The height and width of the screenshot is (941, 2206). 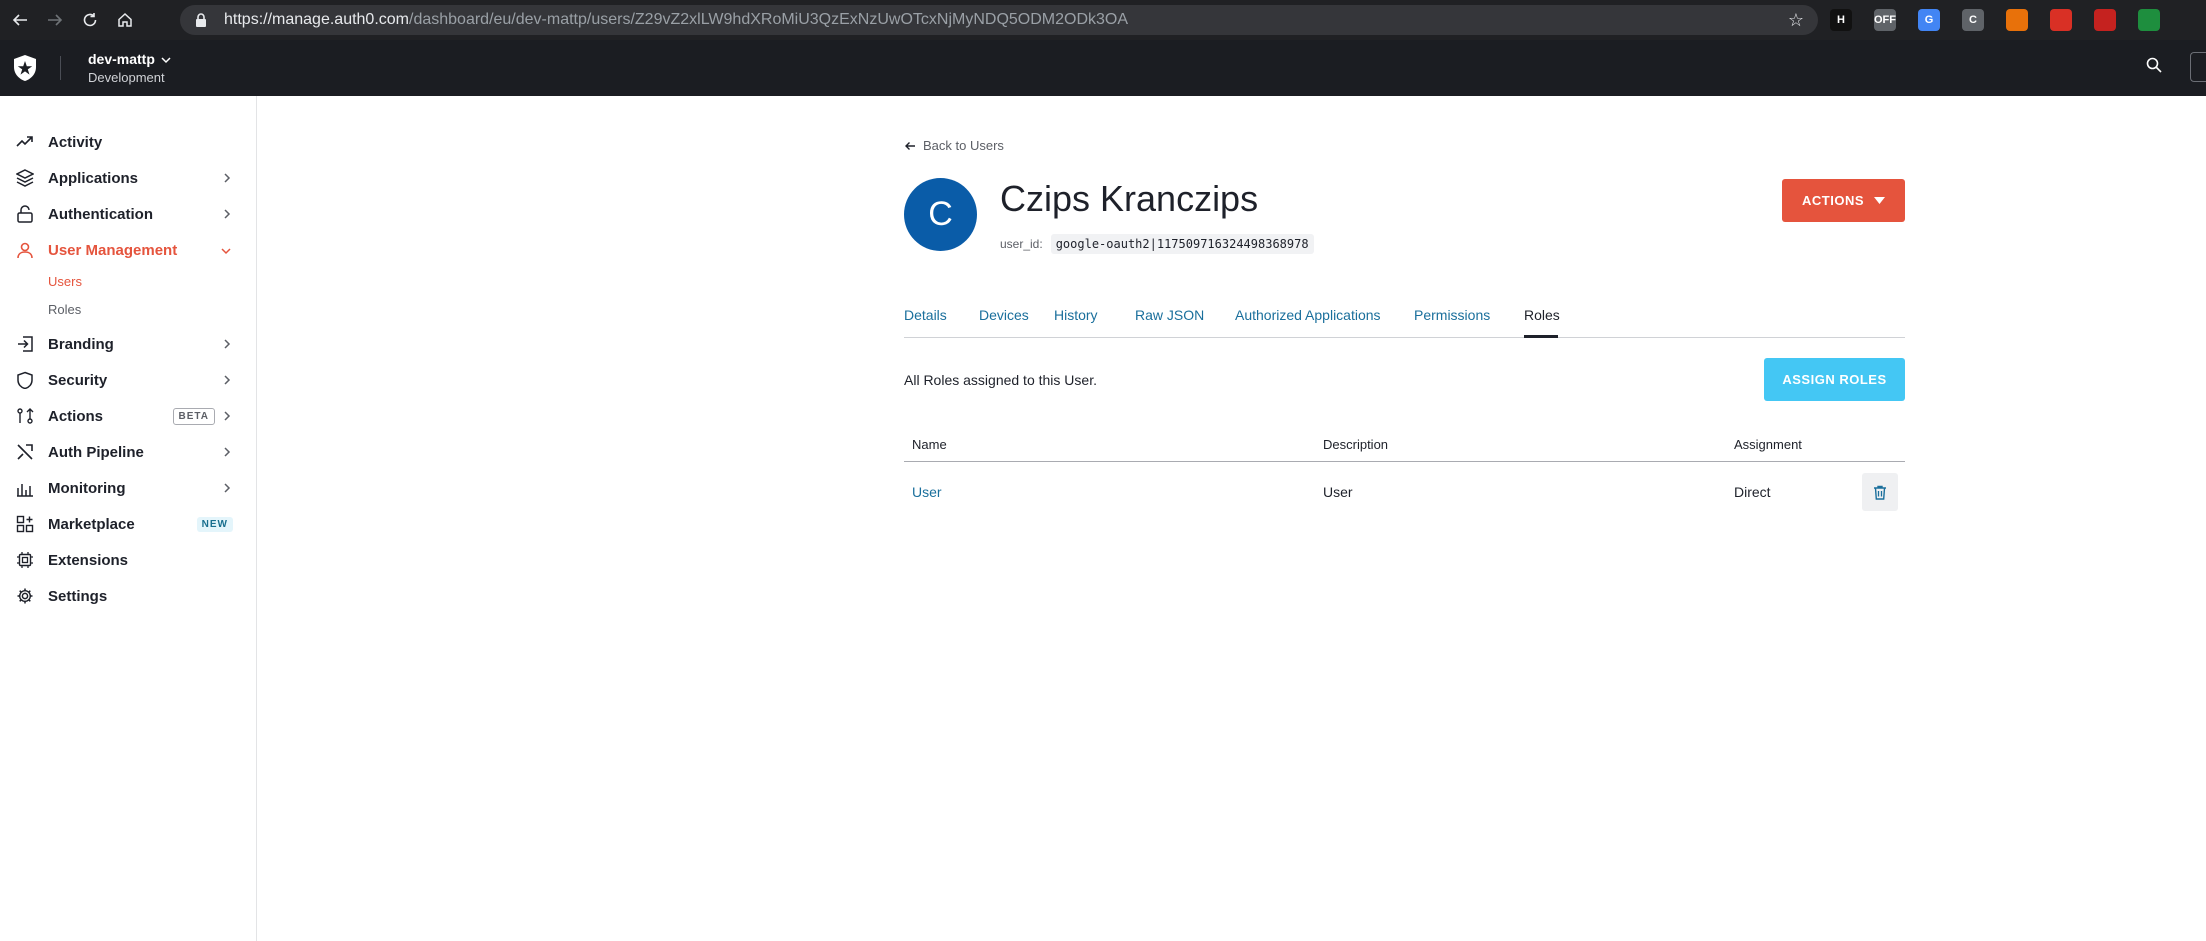 I want to click on sidebar-item-label: Auth Pipeline, so click(x=96, y=452).